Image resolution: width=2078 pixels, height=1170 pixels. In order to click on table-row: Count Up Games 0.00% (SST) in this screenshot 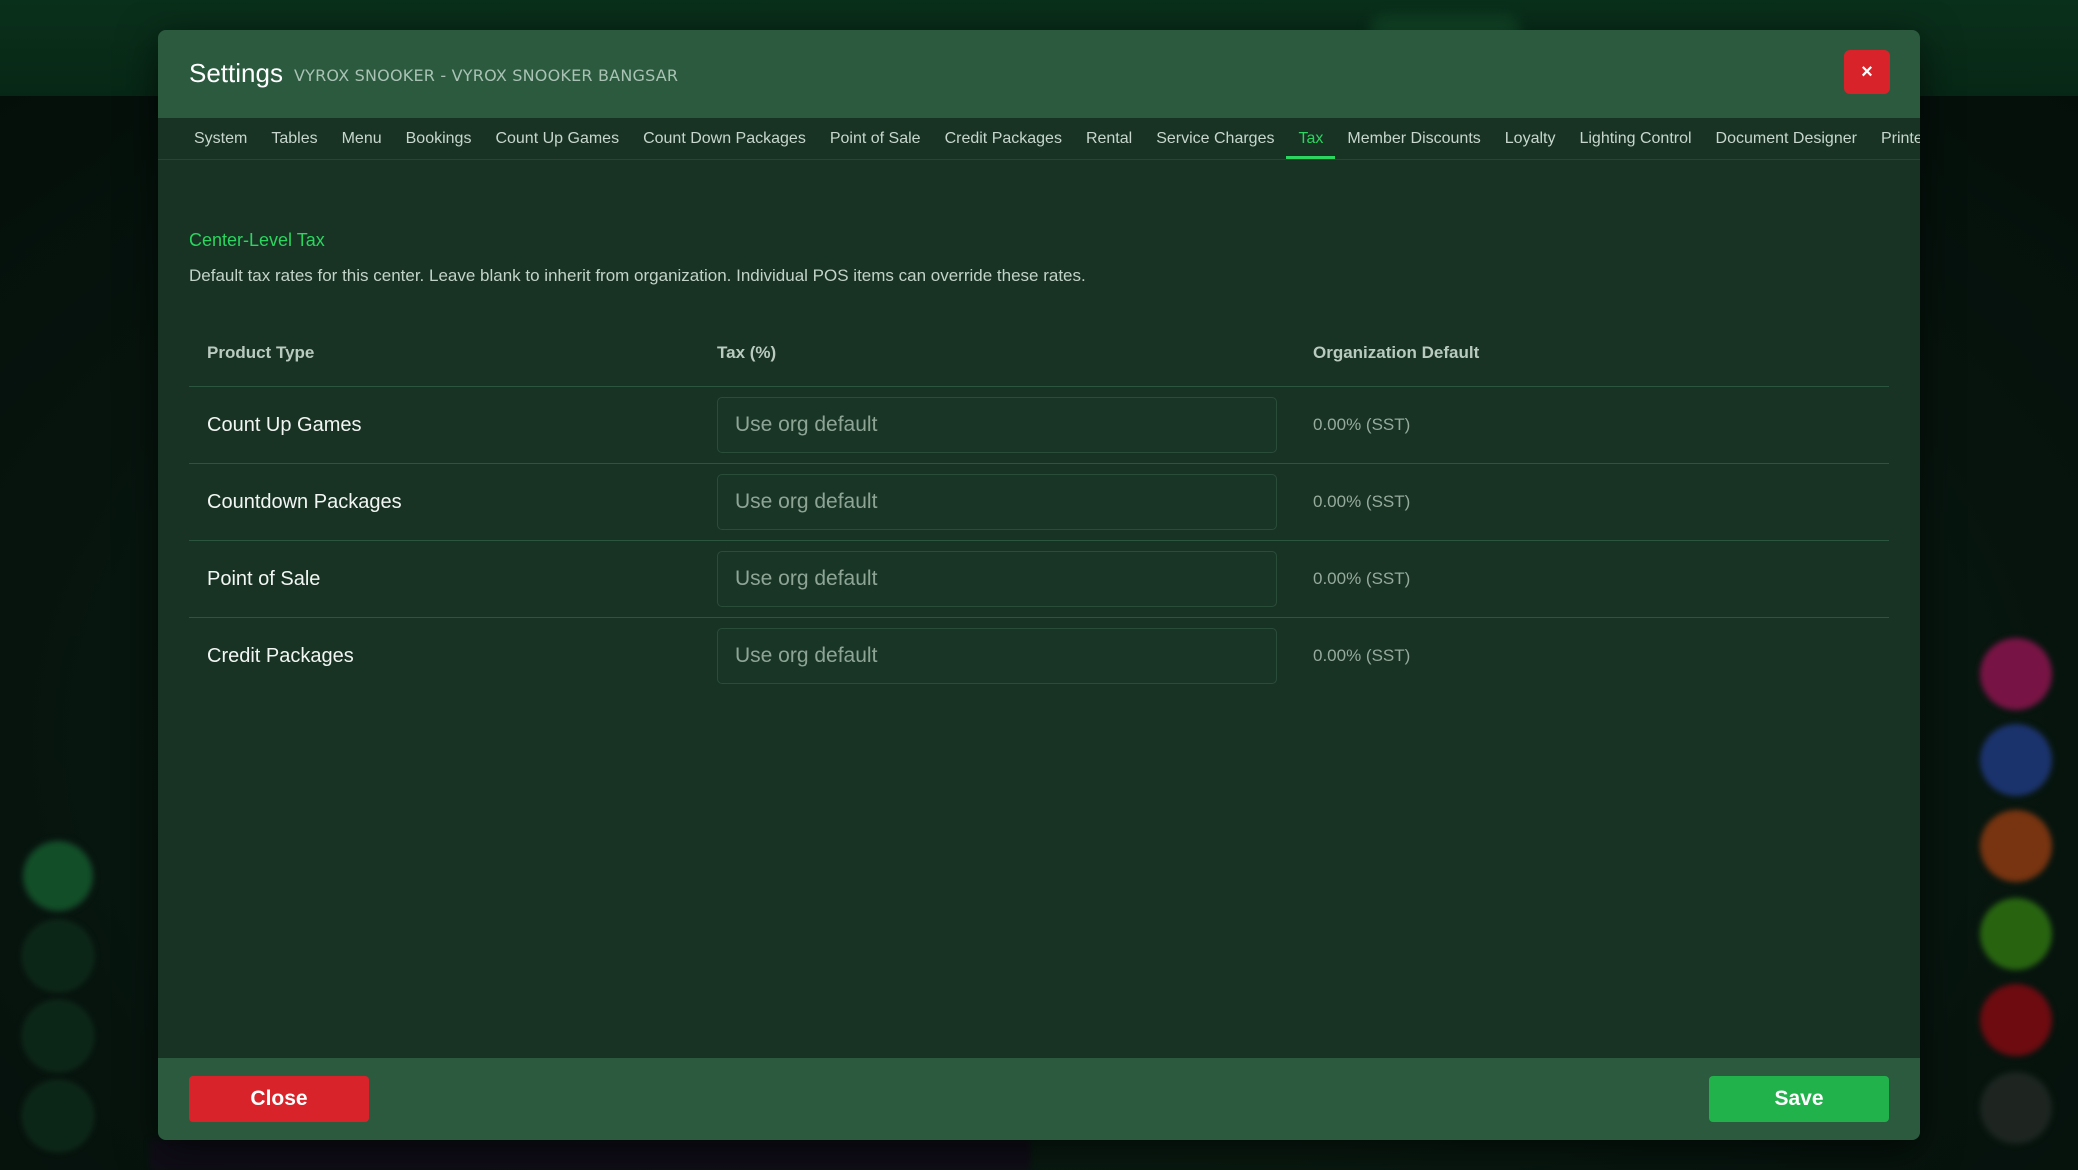, I will do `click(1039, 425)`.